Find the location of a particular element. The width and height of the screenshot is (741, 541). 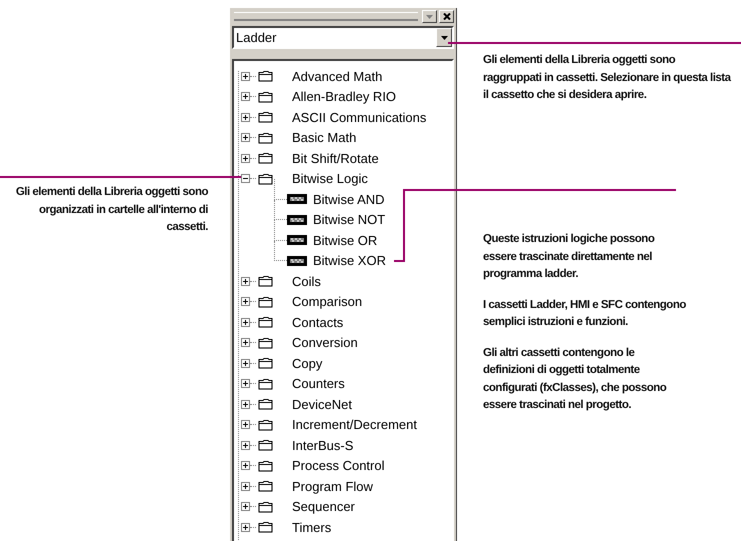

tree-item: ASCII Communications is located at coordinates (359, 117).